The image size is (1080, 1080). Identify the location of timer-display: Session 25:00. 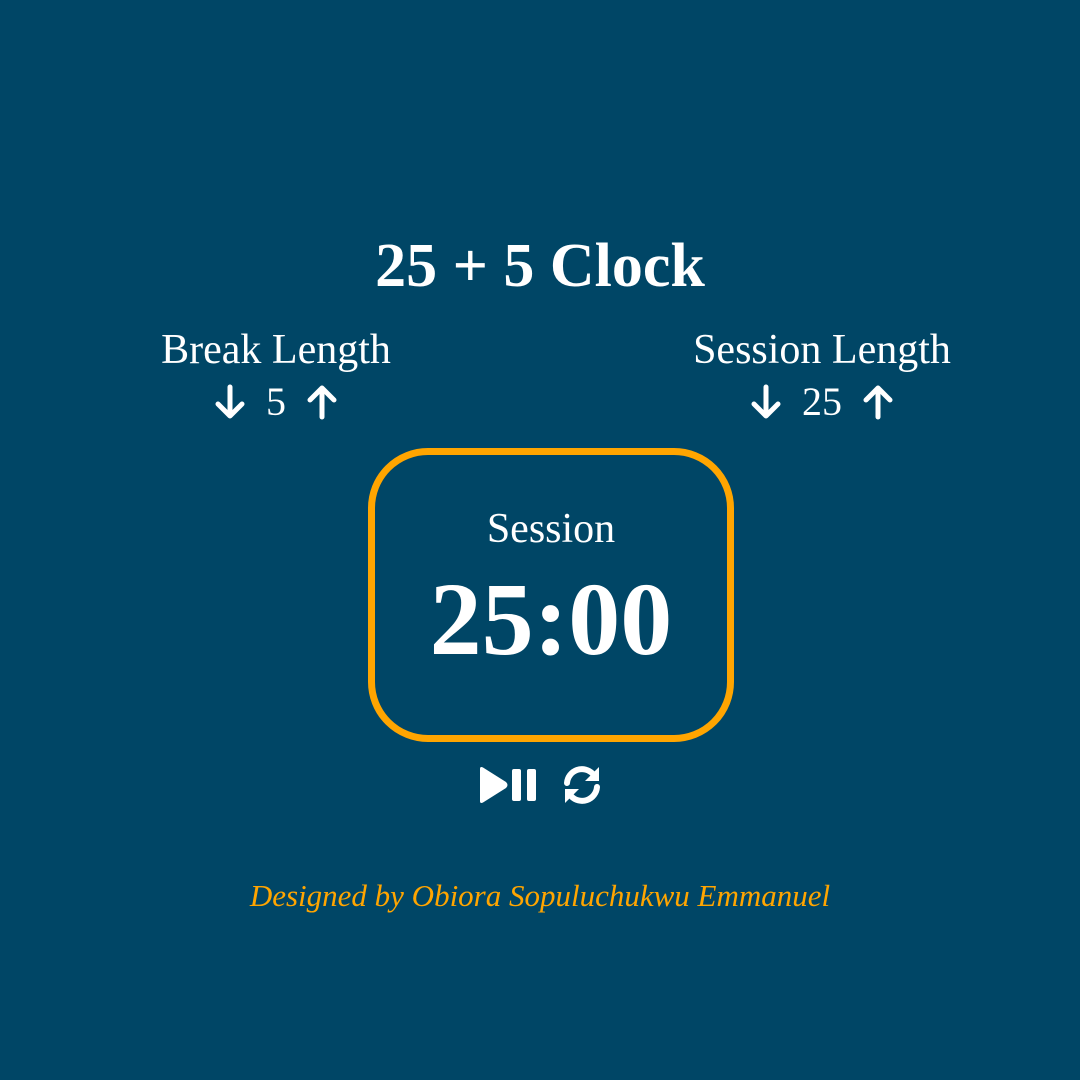
(551, 595).